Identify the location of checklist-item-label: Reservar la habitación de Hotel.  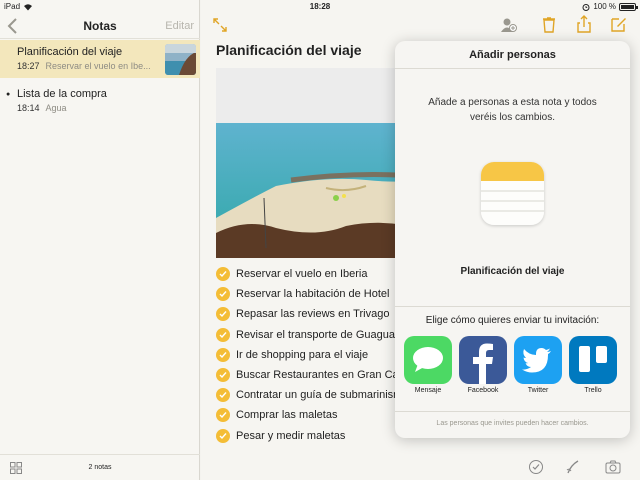
(313, 294).